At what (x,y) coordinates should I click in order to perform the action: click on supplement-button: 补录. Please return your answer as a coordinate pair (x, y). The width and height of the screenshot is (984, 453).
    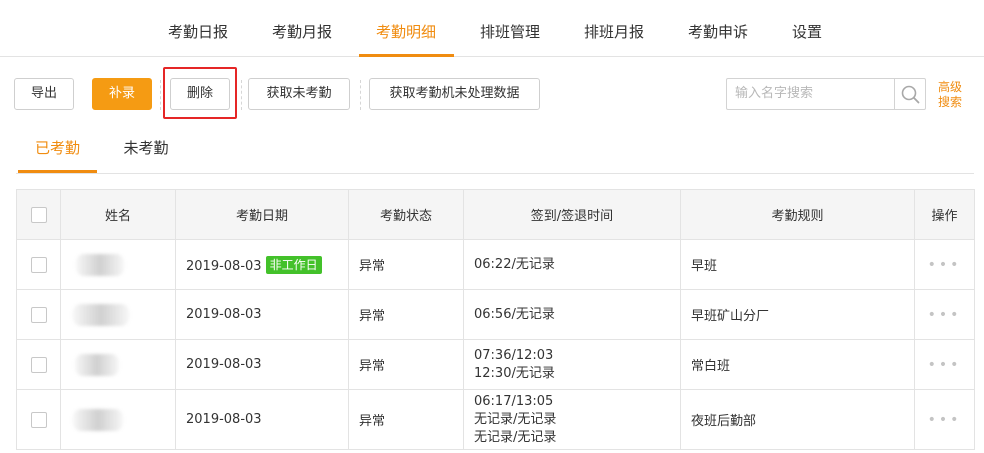
    Looking at the image, I should click on (122, 94).